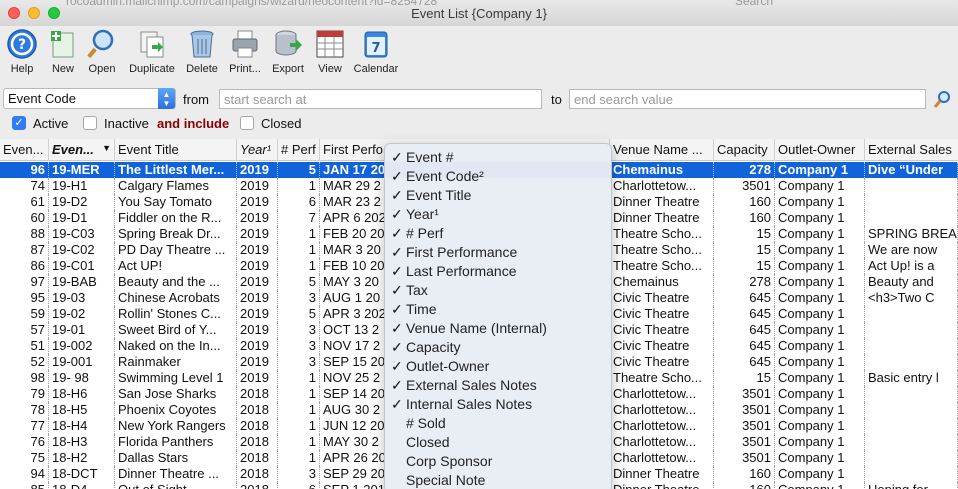  I want to click on table-cell-code: 18-H2, so click(82, 458).